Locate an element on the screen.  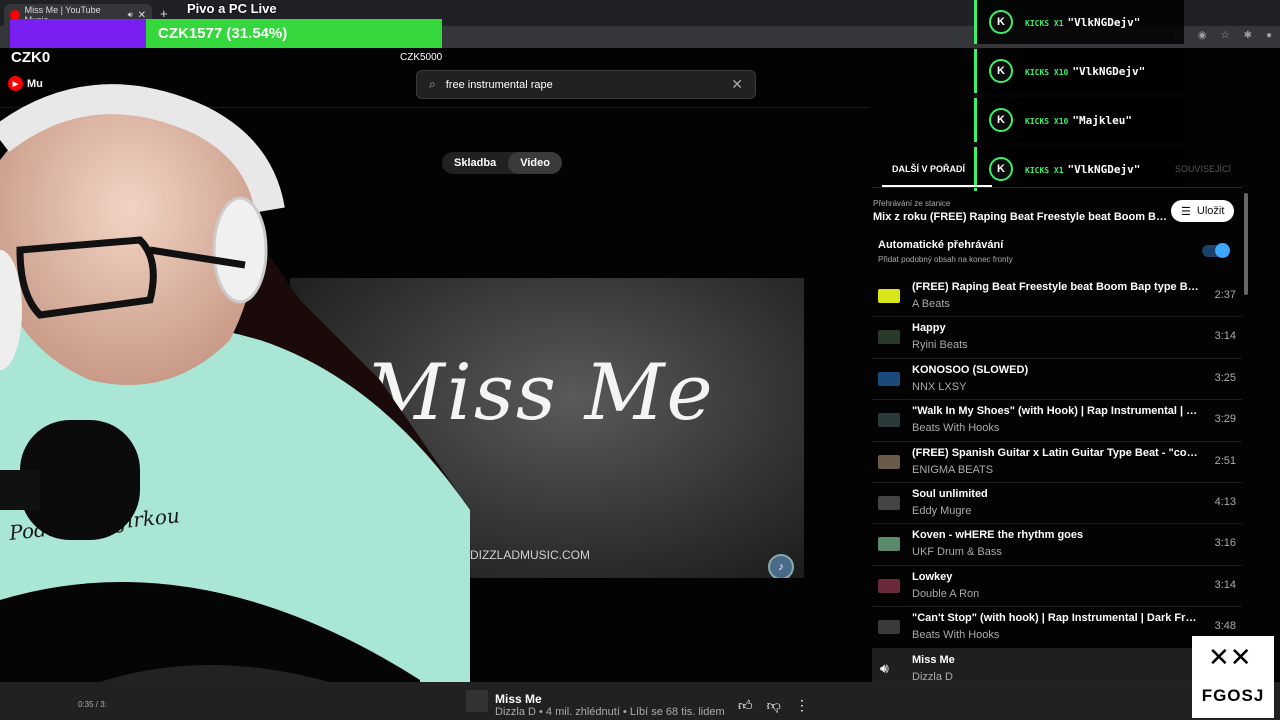
queue-tabs: DALŠÍ V POŘADÍ SOUVISEJÍCÍ is located at coordinates (1057, 169).